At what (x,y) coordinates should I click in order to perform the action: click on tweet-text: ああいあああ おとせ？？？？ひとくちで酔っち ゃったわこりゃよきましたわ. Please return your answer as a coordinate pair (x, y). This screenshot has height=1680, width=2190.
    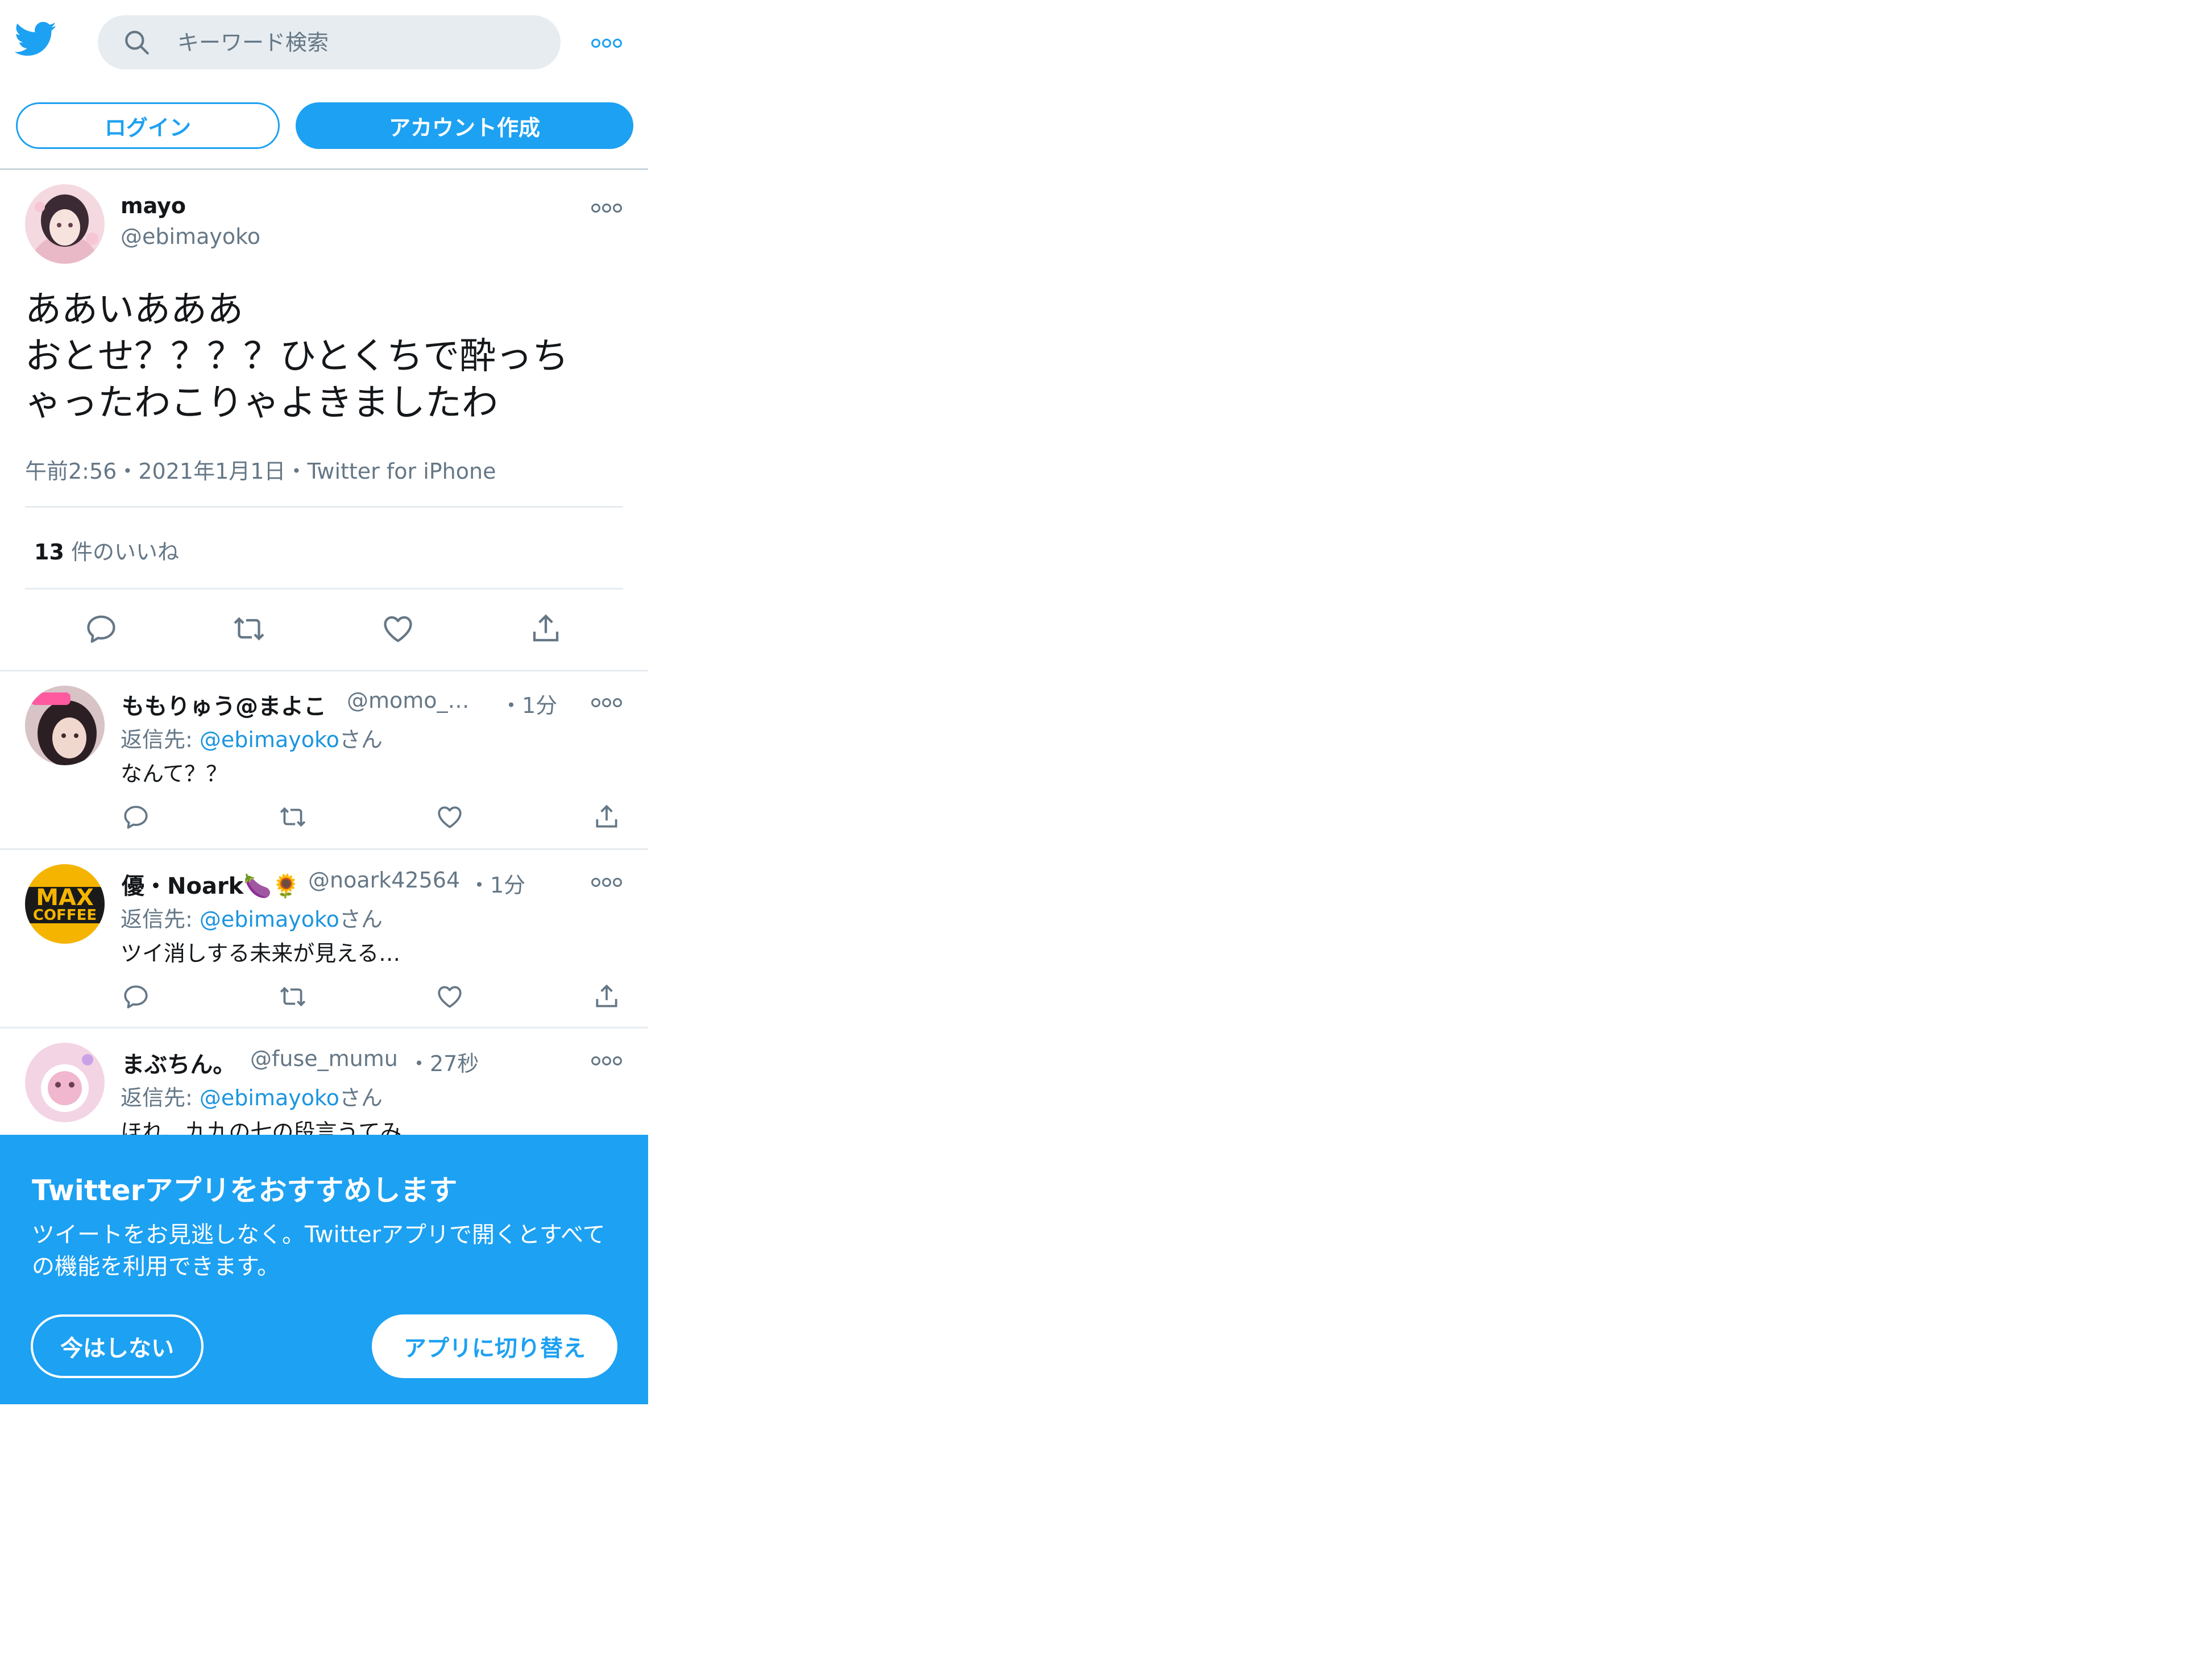
    Looking at the image, I should click on (321, 356).